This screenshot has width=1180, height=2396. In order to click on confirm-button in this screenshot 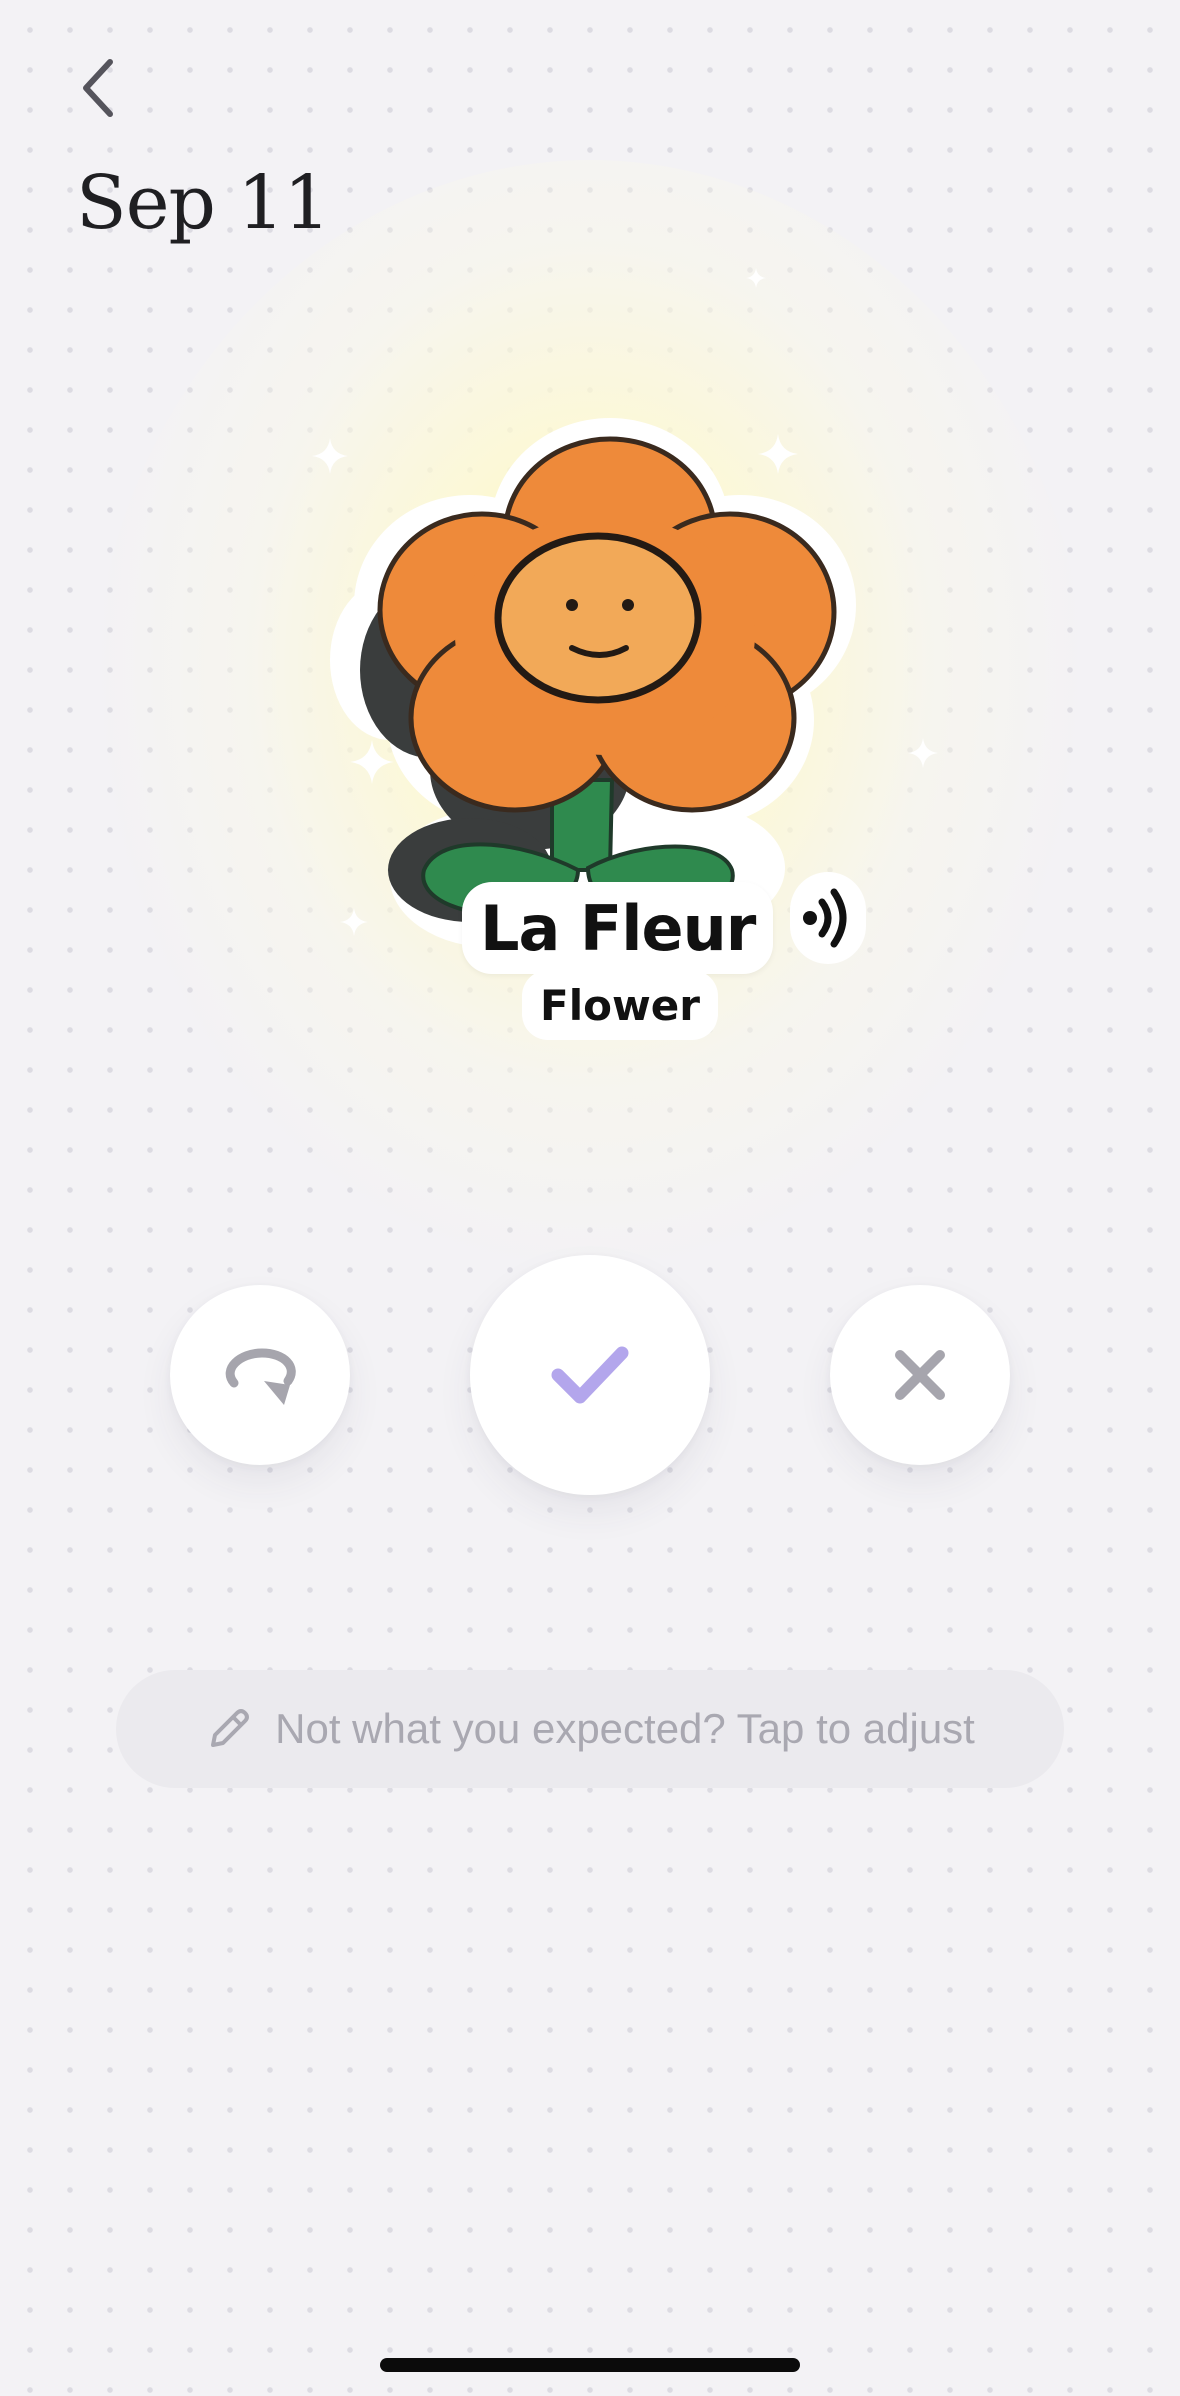, I will do `click(590, 1375)`.